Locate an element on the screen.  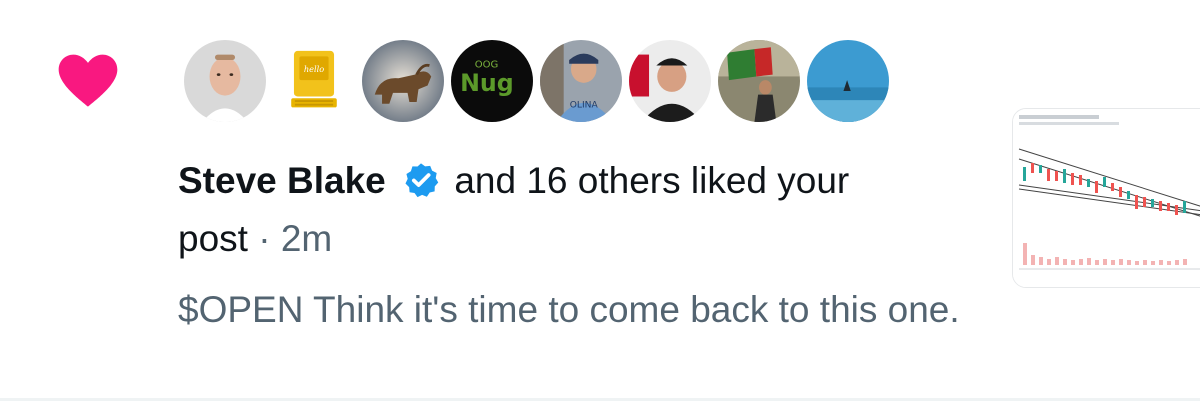
liker-avatars: hello Nug OOG OLINA is located at coordinates (536, 81).